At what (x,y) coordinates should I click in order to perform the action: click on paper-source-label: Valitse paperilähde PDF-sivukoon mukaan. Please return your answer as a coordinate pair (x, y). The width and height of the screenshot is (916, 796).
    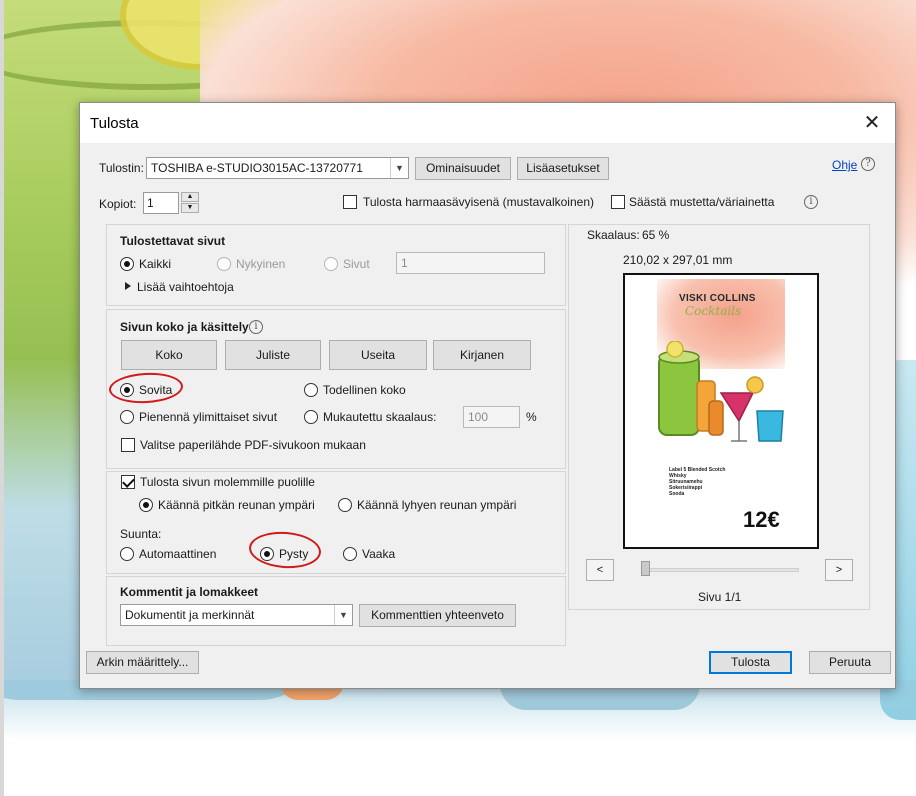
    Looking at the image, I should click on (253, 445).